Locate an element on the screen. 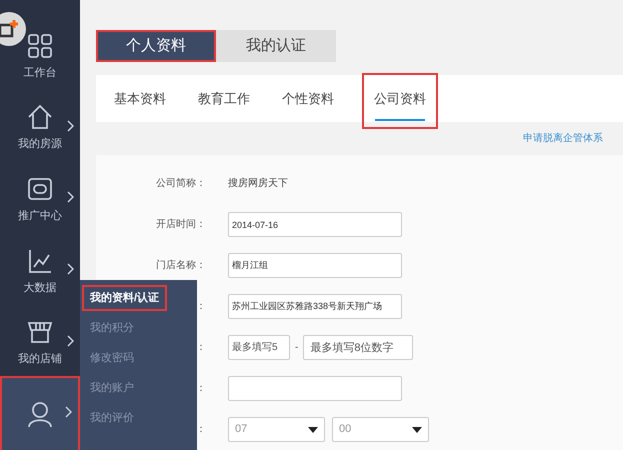 The height and width of the screenshot is (450, 623). user-icon is located at coordinates (40, 414).